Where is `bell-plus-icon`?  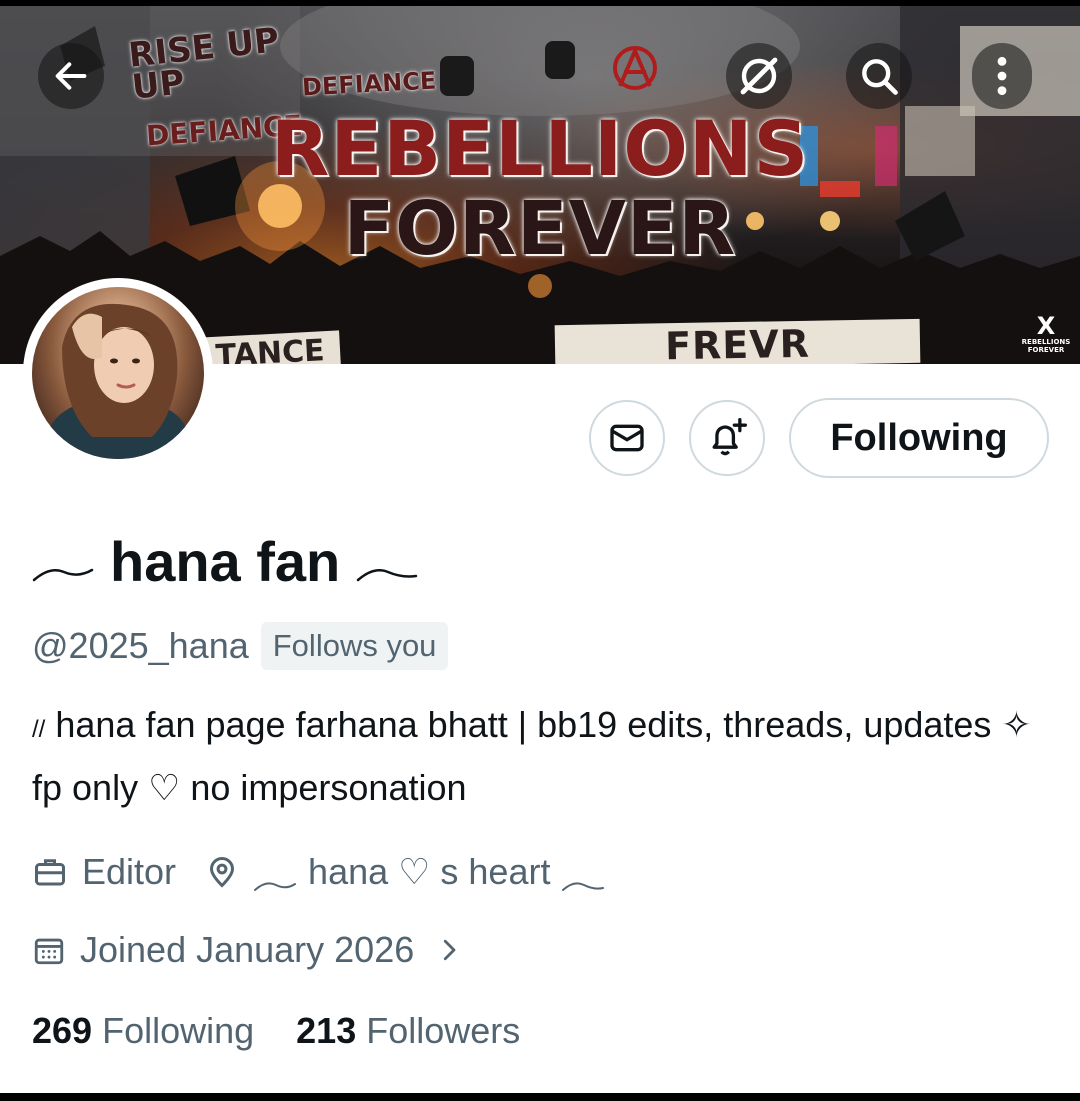 bell-plus-icon is located at coordinates (729, 437).